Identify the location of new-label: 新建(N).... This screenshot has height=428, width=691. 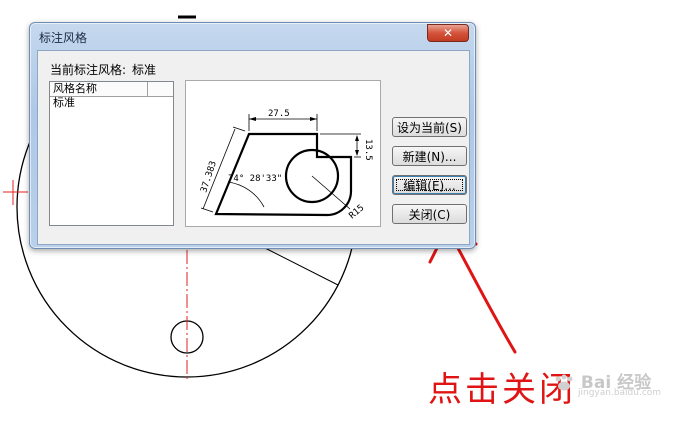
(429, 156).